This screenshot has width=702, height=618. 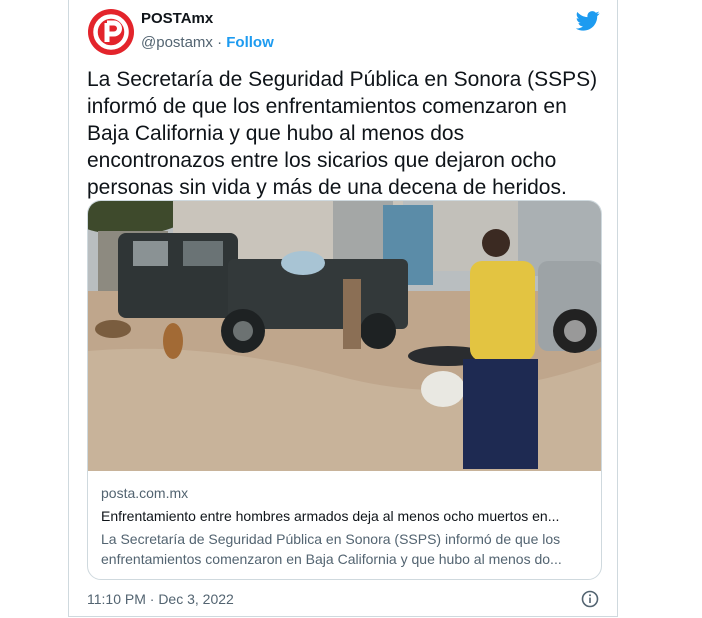 What do you see at coordinates (587, 21) in the screenshot?
I see `twitter-bird-icon` at bounding box center [587, 21].